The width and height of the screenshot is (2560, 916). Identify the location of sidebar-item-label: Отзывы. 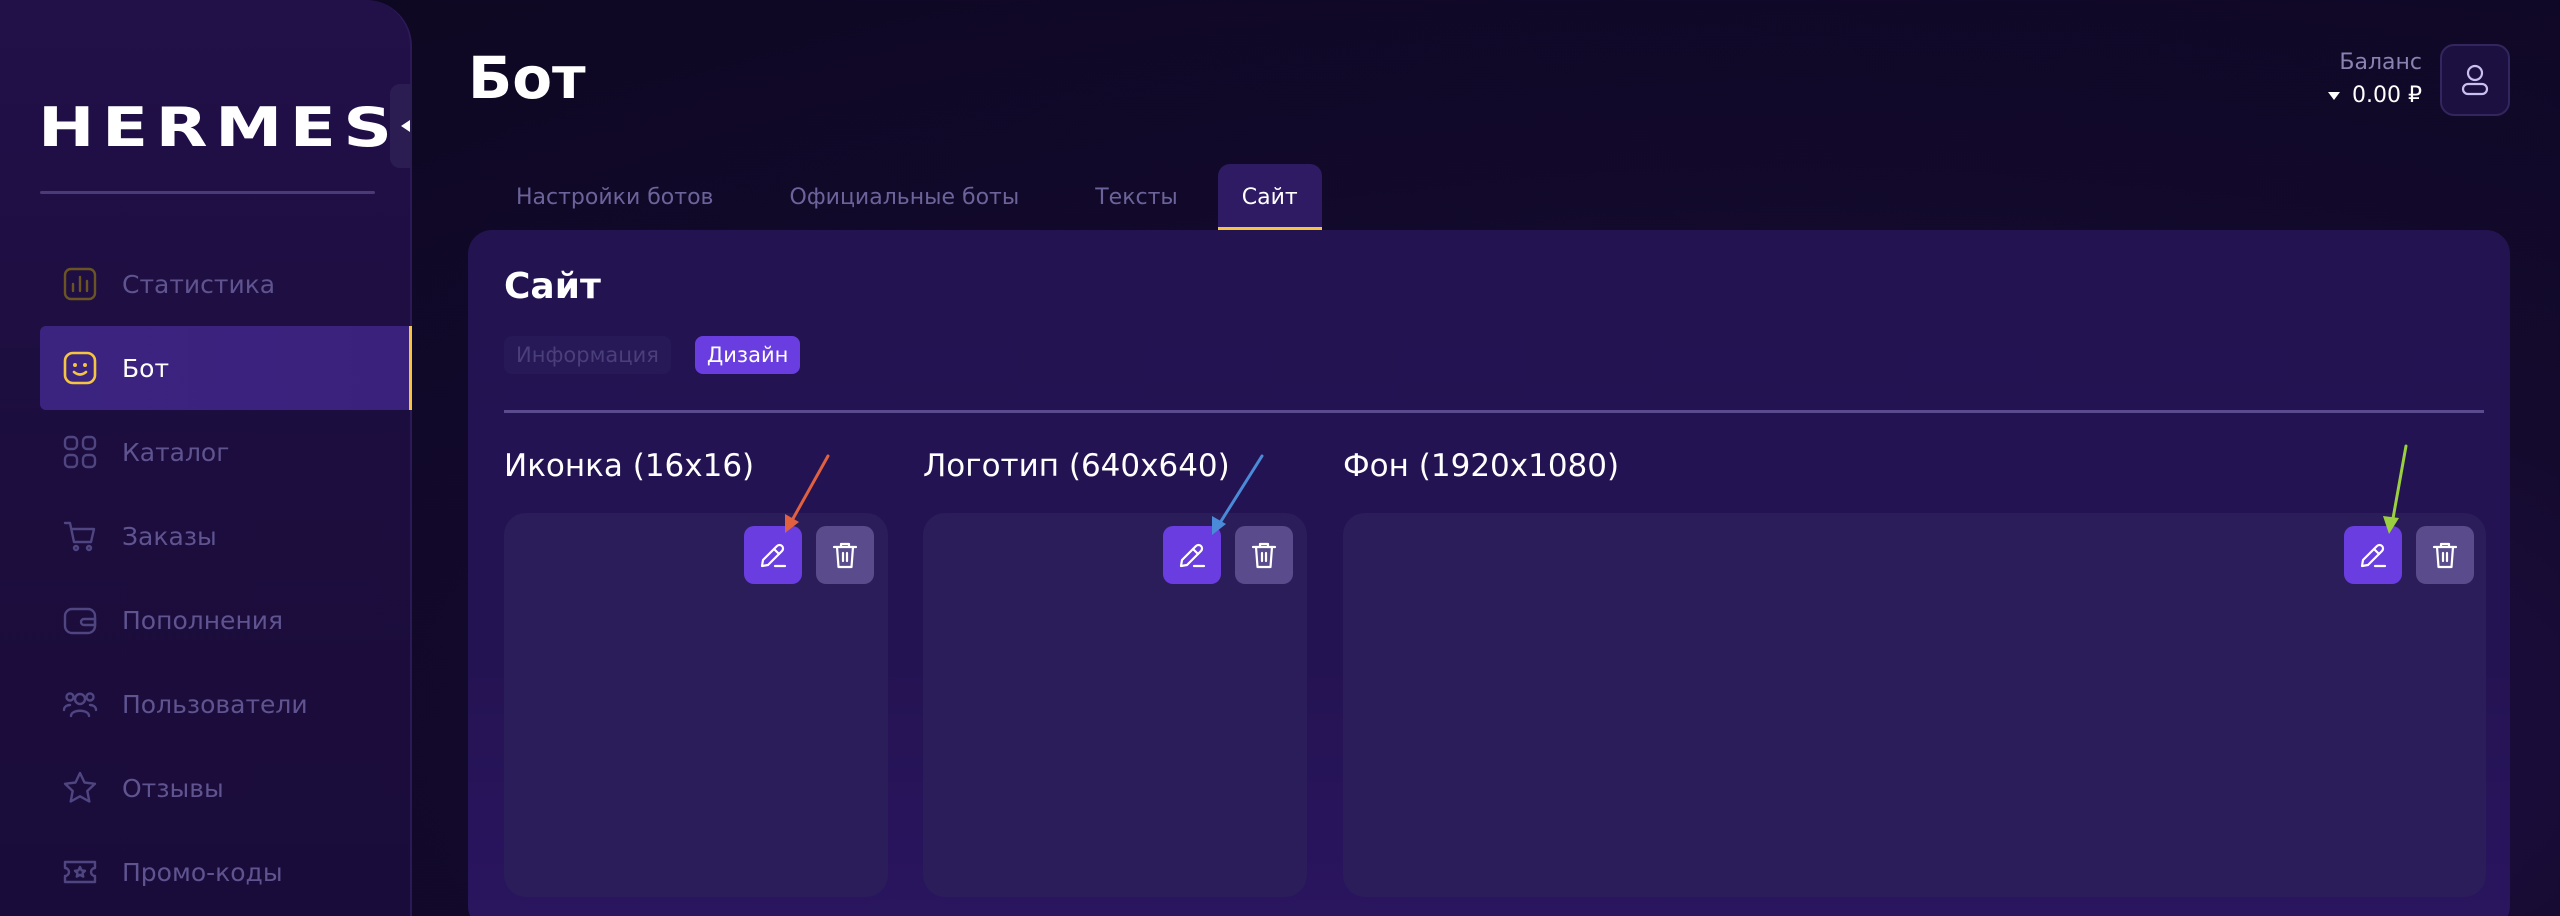
(173, 788).